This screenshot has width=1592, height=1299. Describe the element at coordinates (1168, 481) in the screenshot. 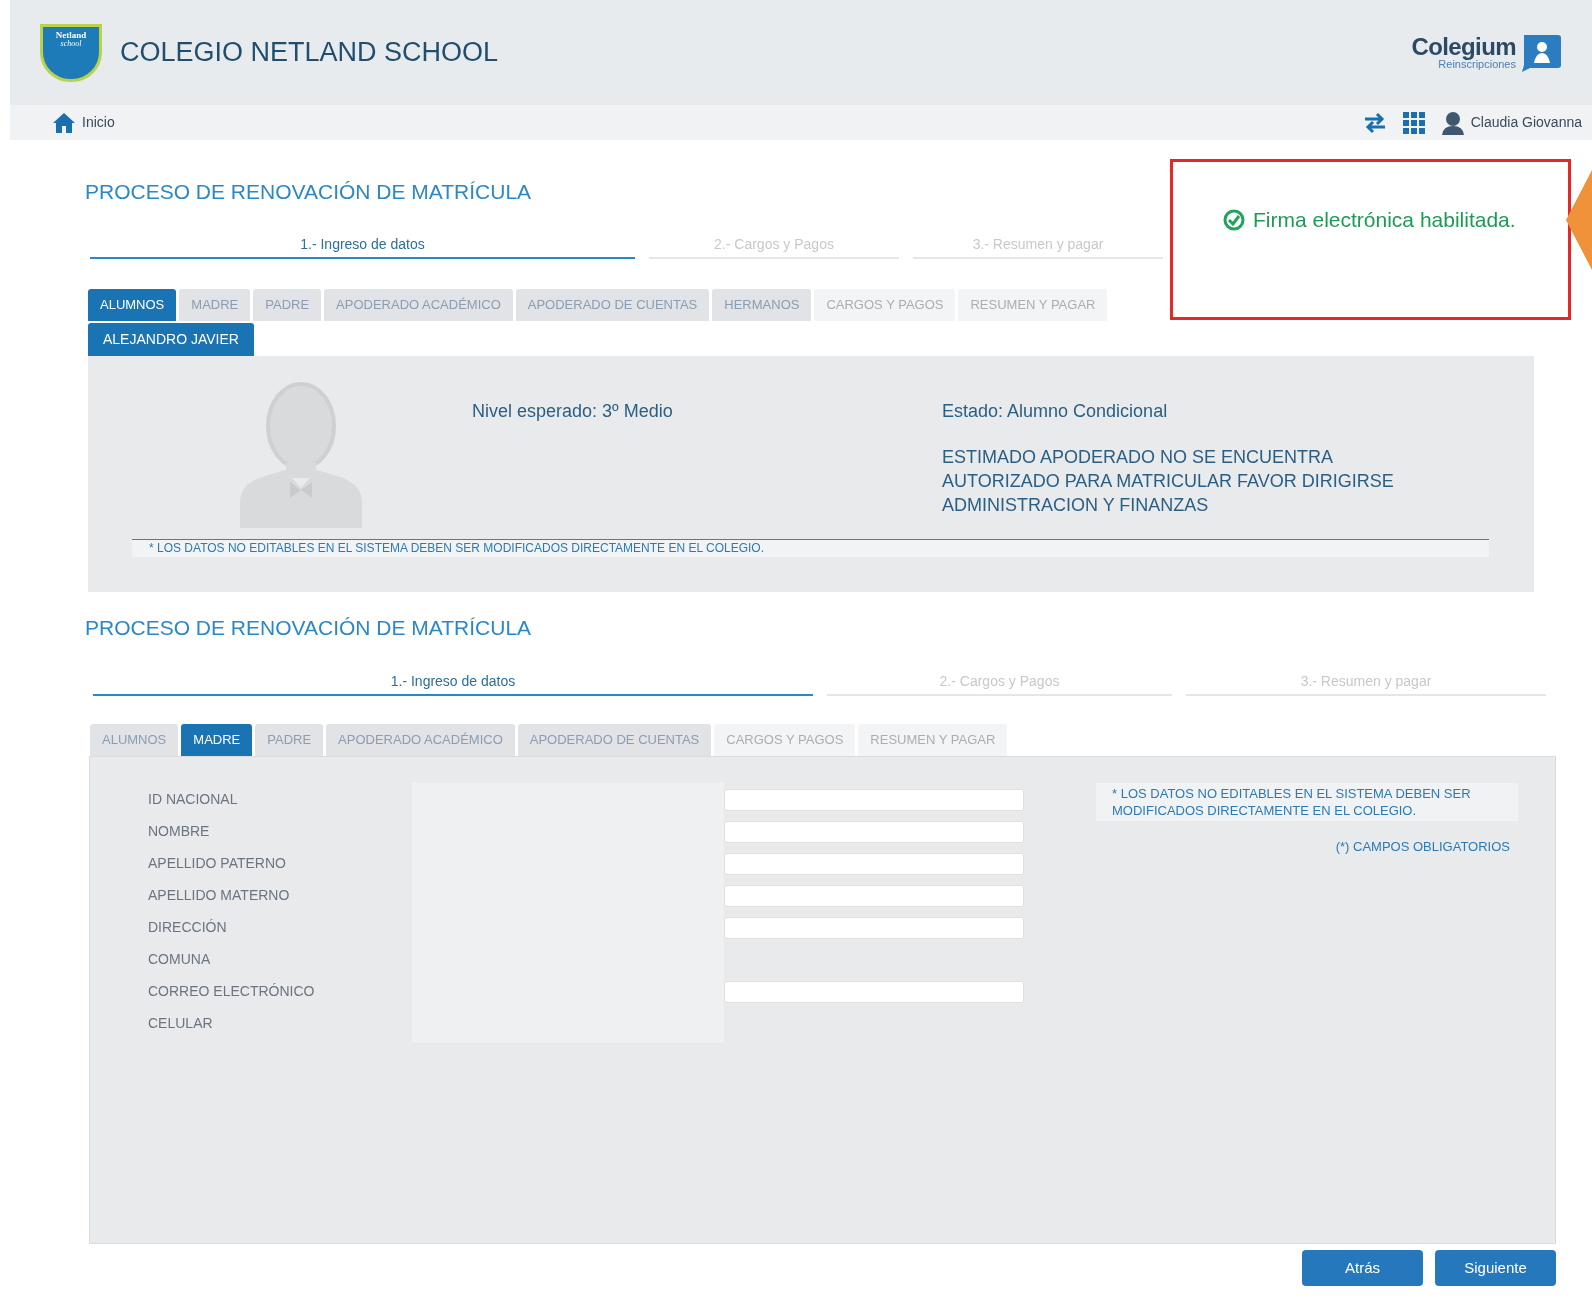

I see `warning-message: ESTIMADO APODERADO NO SE ENCUENTRA AUTORIZADO PARA MATRICULAR FAVOR DIRIGIRSE ADMINISTRACION Y FINANZAS` at that location.